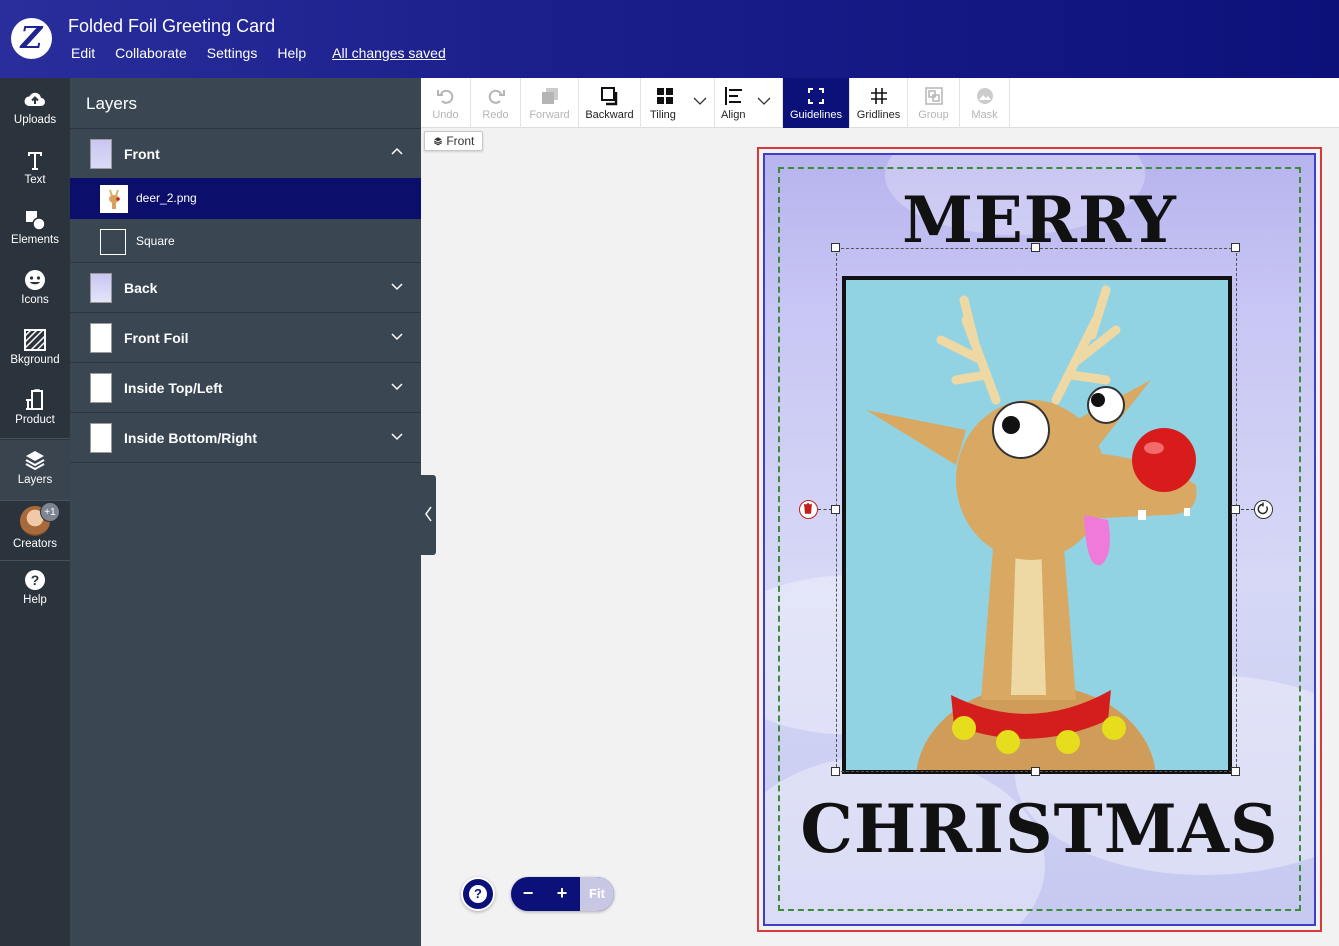 This screenshot has width=1339, height=946. I want to click on app-logo: Z, so click(31, 38).